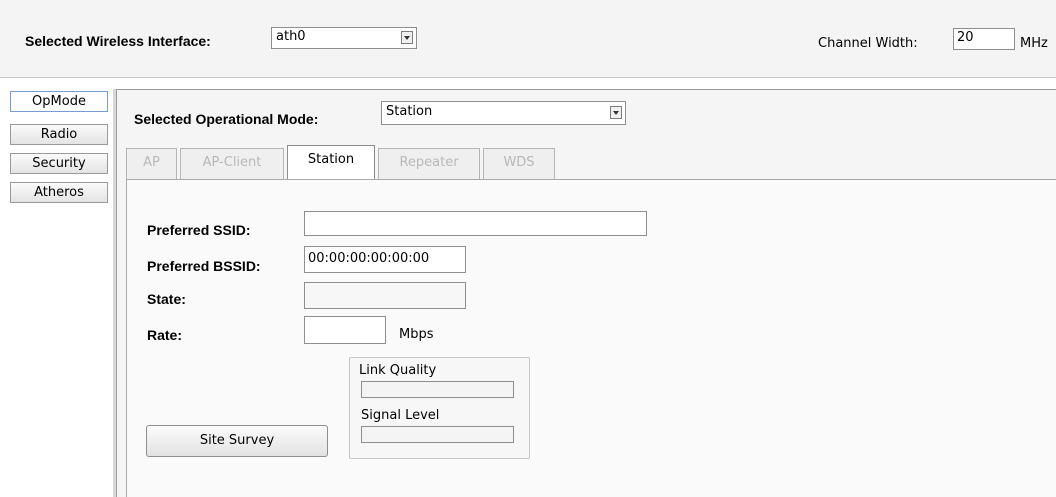  I want to click on sidebar-item-radio: Radio, so click(59, 134).